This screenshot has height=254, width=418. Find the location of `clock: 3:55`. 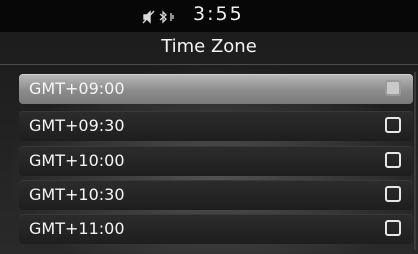

clock: 3:55 is located at coordinates (218, 14).